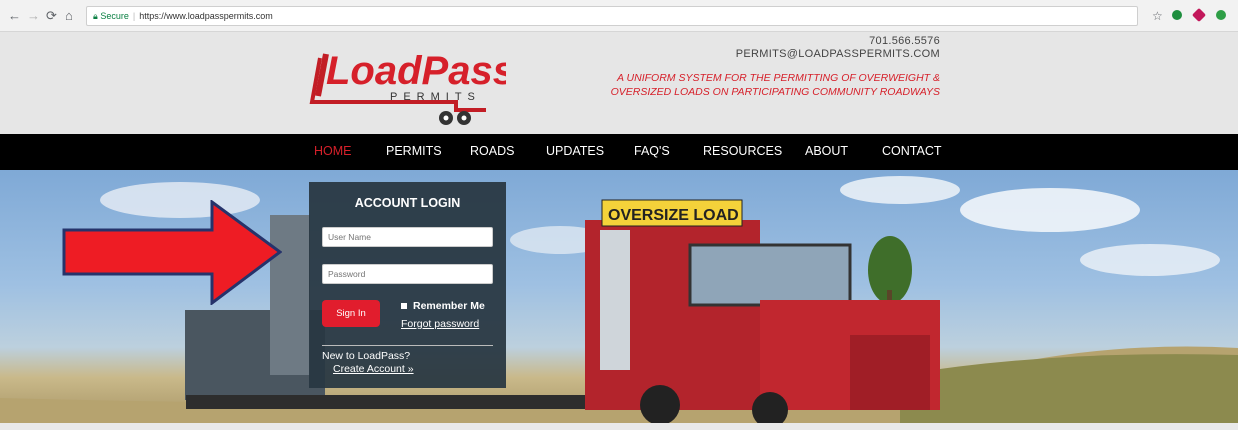  Describe the element at coordinates (407, 237) in the screenshot. I see `username-input` at that location.